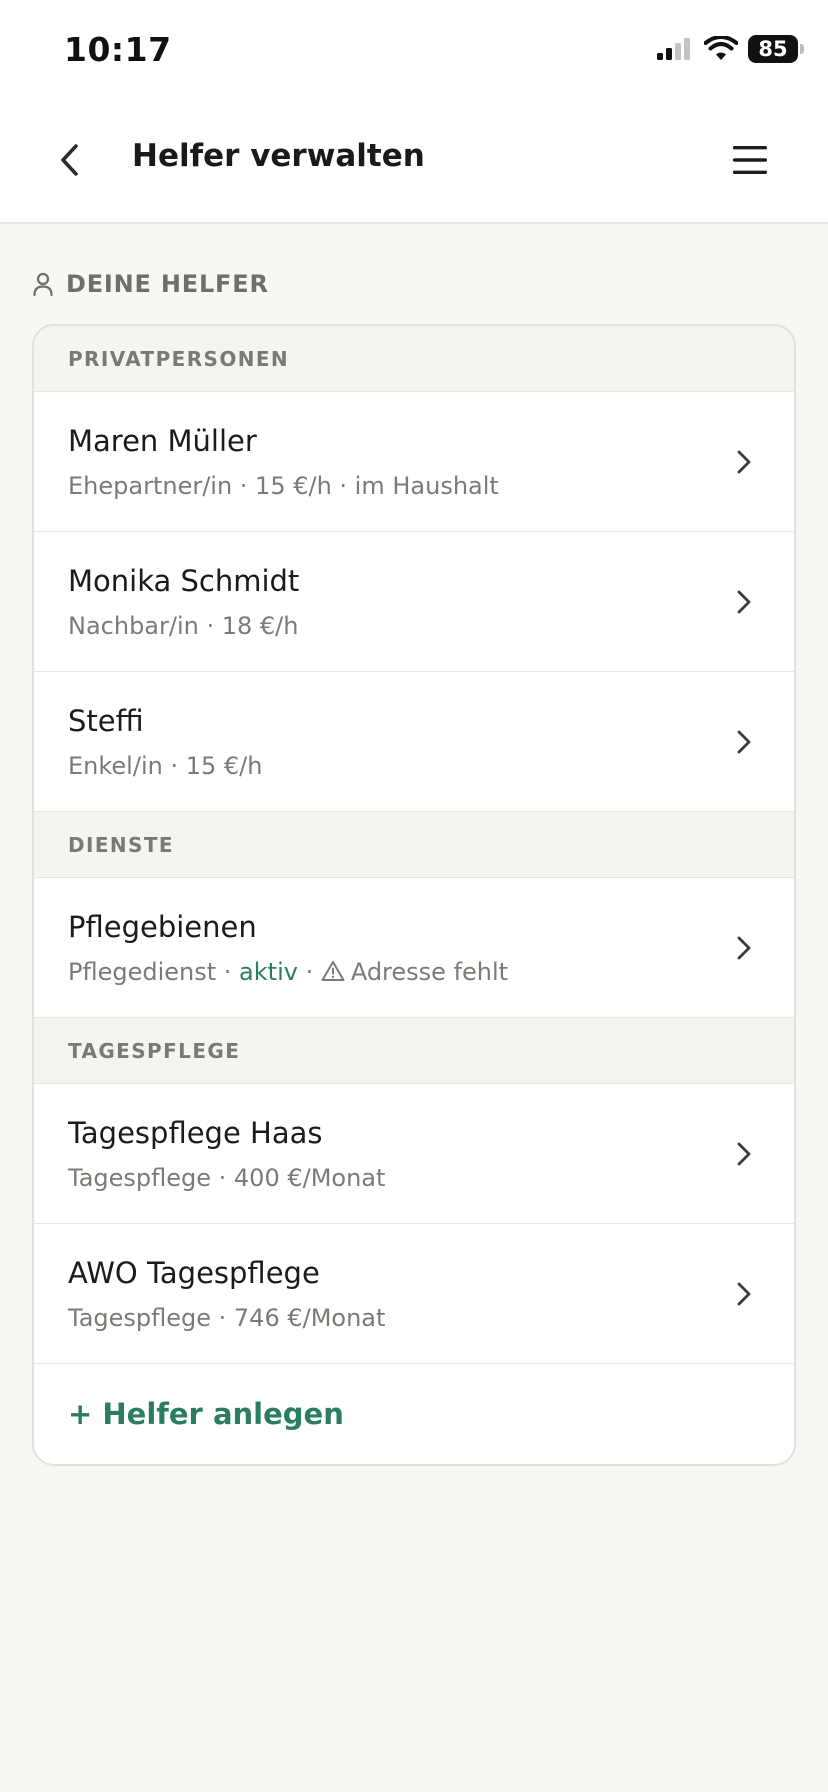  Describe the element at coordinates (414, 50) in the screenshot. I see `status-bar: 10:17 85` at that location.